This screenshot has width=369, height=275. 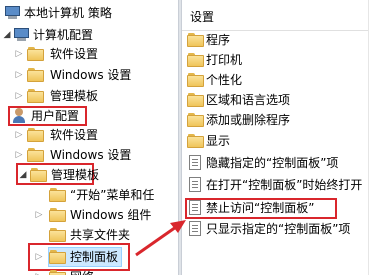 I want to click on details-item-label: 禁止访问“控制面板”, so click(x=260, y=208).